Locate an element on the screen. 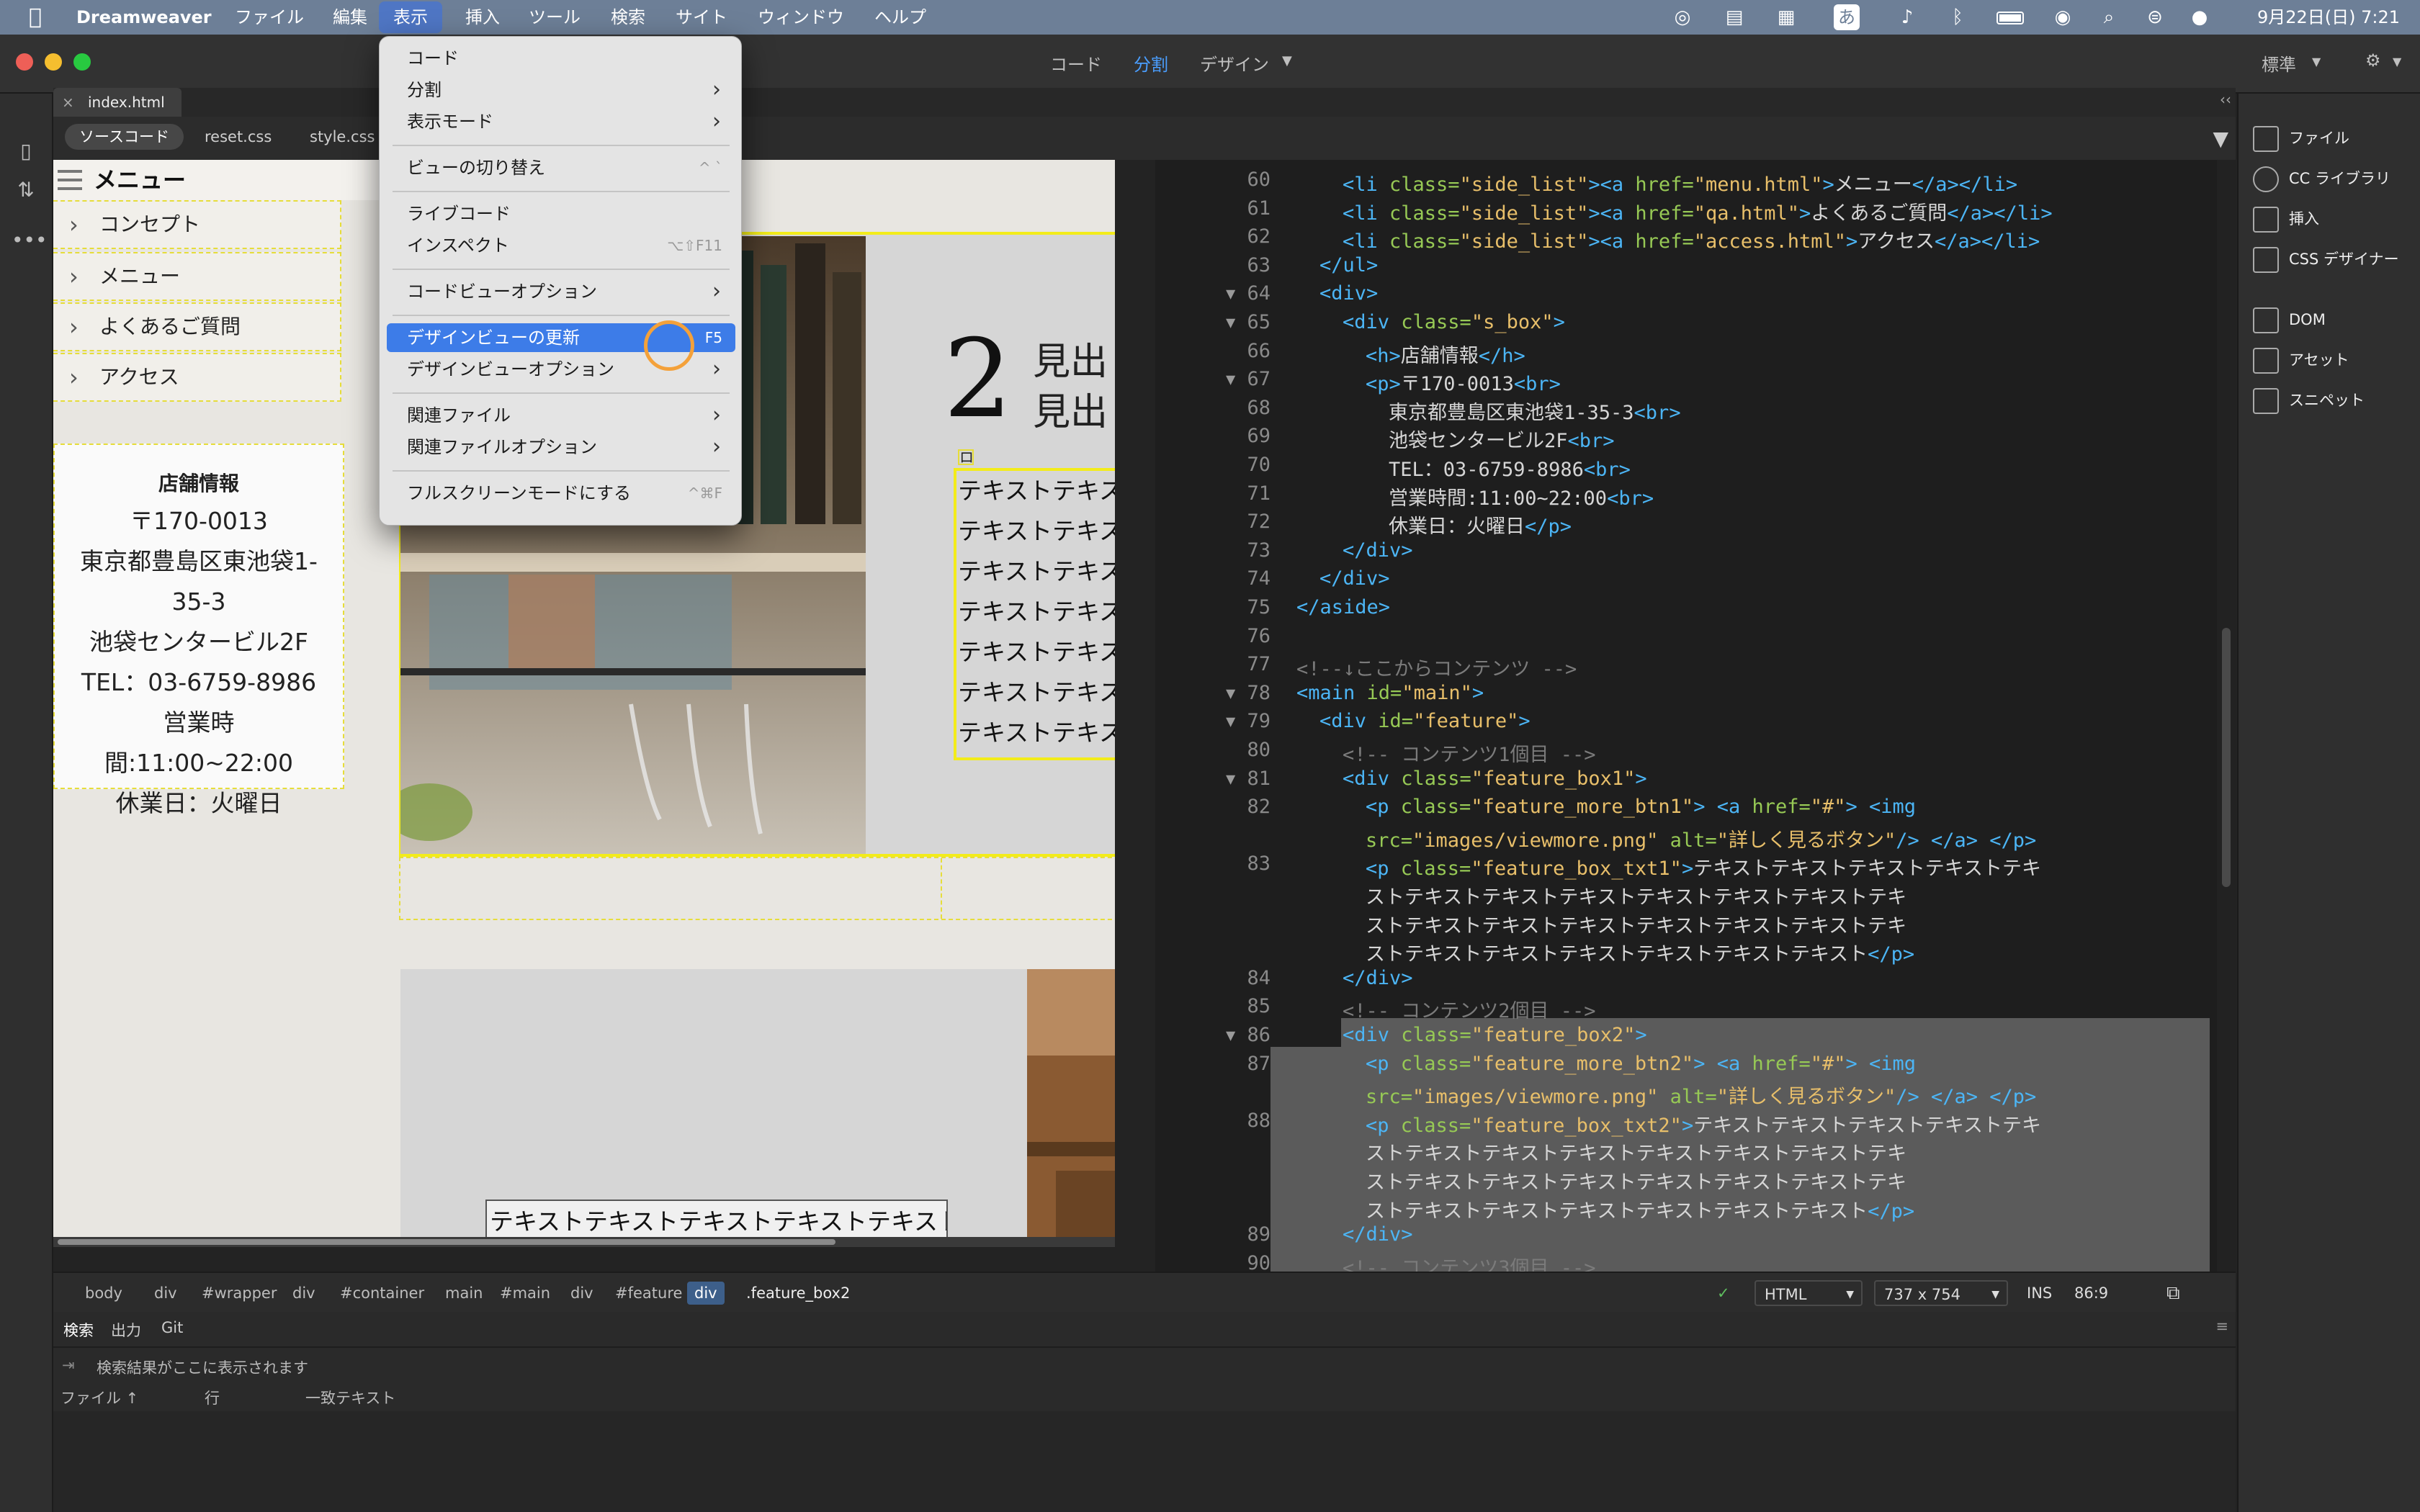 The width and height of the screenshot is (2420, 1512). nav-item-concept: › コンセプト is located at coordinates (197, 224).